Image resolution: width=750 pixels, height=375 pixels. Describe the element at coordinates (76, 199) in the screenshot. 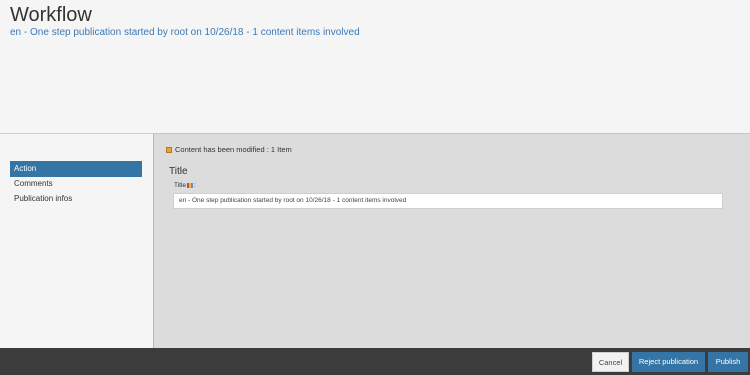

I see `sidebar-item-publication-infos: Publication infos` at that location.